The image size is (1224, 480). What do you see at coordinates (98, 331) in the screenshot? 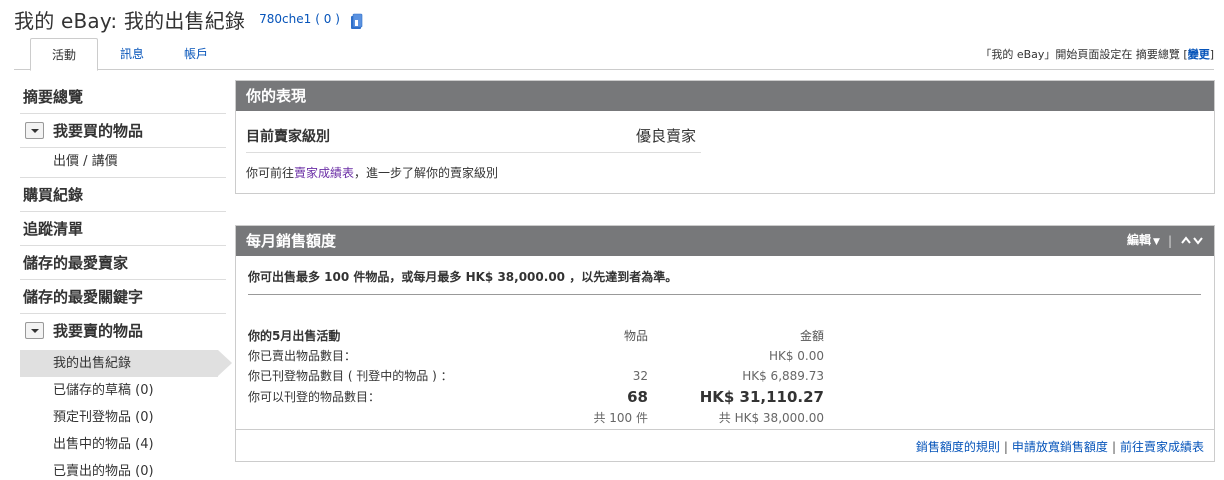
I see `sidebar-group-label: 我要賣的物品` at bounding box center [98, 331].